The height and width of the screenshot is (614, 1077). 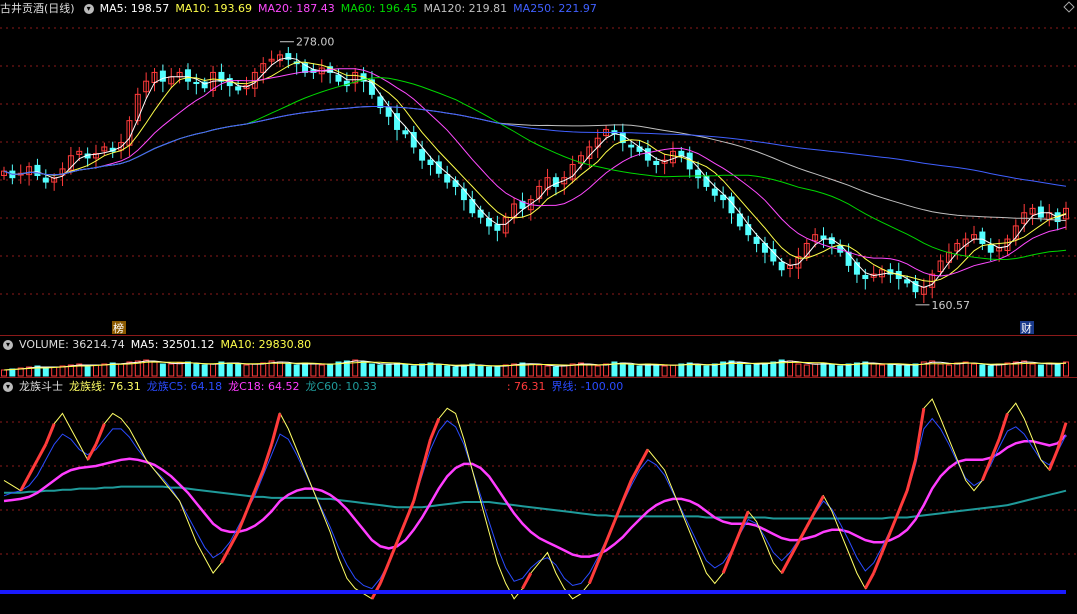 I want to click on legend-ma120: MA120: 219.81, so click(x=465, y=8).